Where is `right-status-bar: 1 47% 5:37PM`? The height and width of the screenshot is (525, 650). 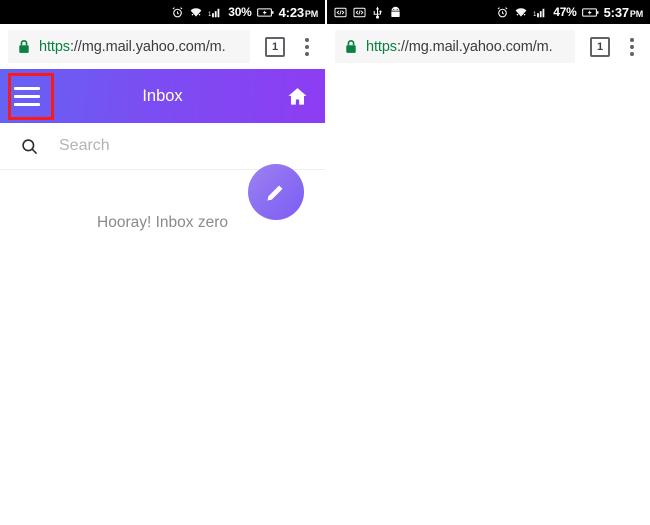 right-status-bar: 1 47% 5:37PM is located at coordinates (488, 12).